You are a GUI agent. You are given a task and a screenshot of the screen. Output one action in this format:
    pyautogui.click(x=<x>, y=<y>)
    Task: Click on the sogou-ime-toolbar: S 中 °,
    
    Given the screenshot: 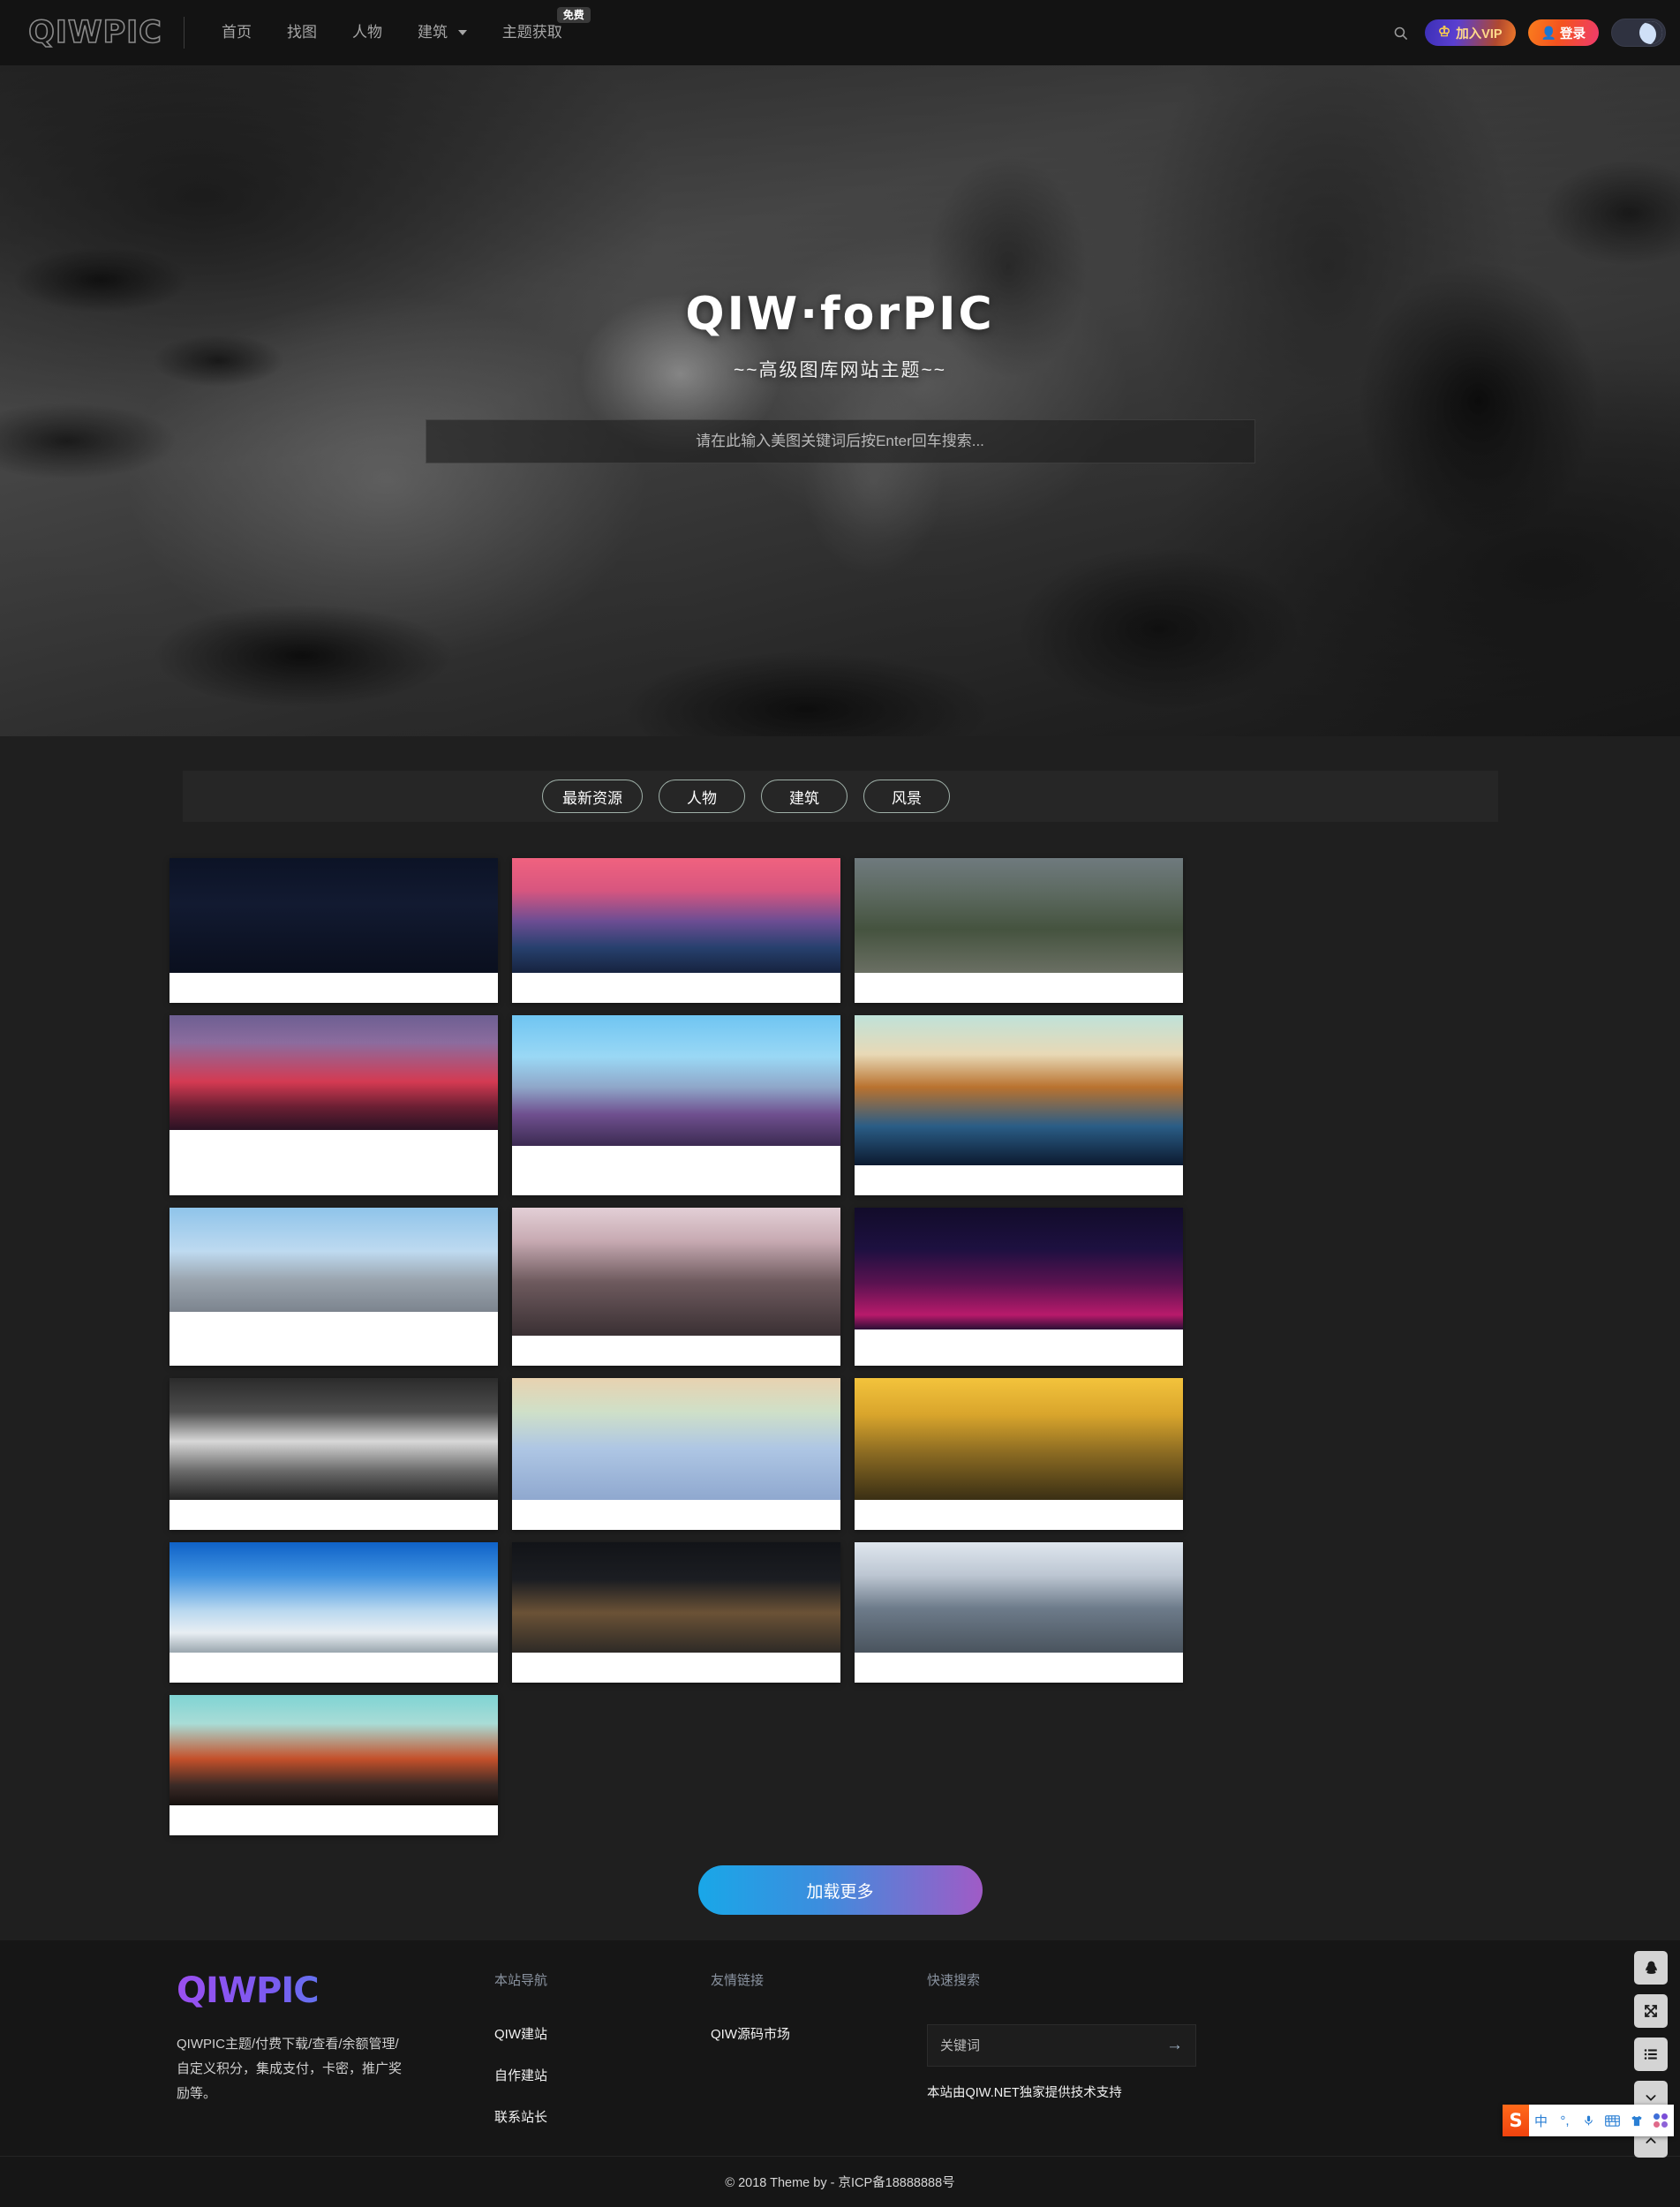 What is the action you would take?
    pyautogui.click(x=1588, y=2120)
    